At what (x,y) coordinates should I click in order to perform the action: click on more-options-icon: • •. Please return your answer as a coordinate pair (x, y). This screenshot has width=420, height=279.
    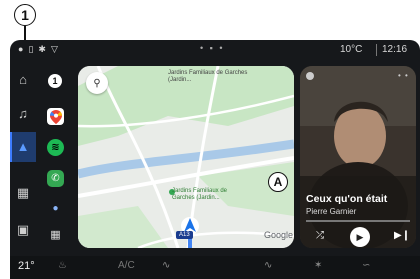
    Looking at the image, I should click on (403, 75).